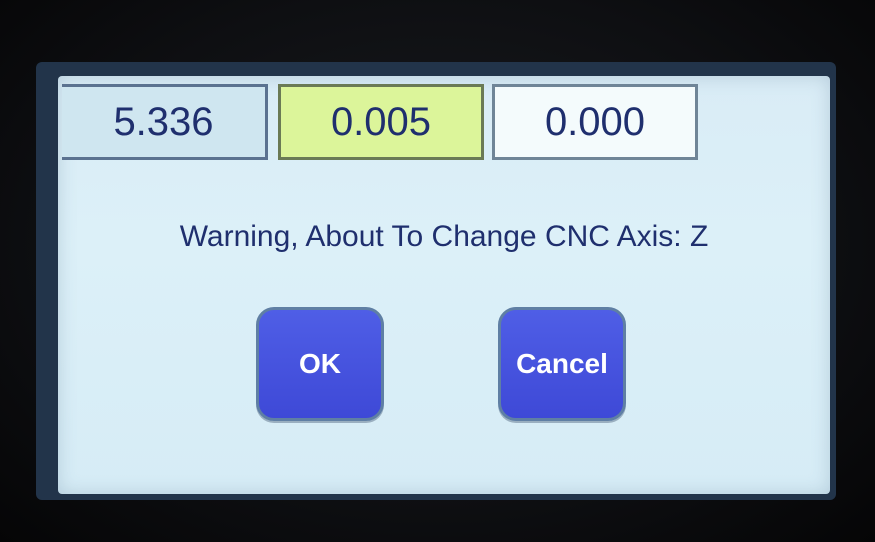 This screenshot has width=875, height=542. What do you see at coordinates (444, 236) in the screenshot?
I see `warning-message: Warning, About To Change CNC Axis: Z` at bounding box center [444, 236].